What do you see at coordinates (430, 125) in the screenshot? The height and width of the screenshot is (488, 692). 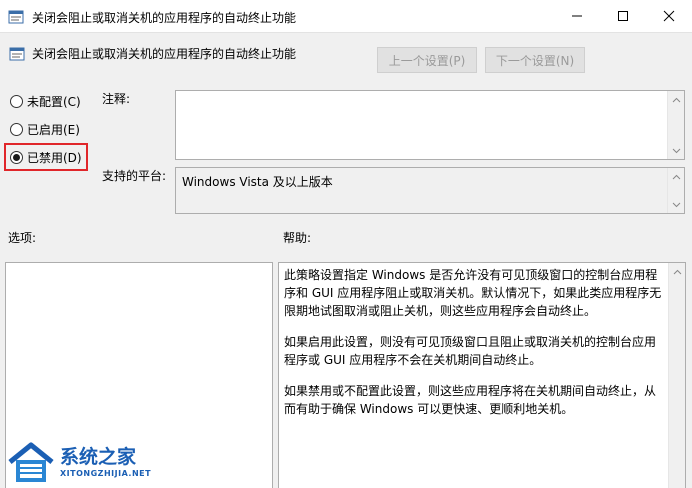 I see `comment-textarea` at bounding box center [430, 125].